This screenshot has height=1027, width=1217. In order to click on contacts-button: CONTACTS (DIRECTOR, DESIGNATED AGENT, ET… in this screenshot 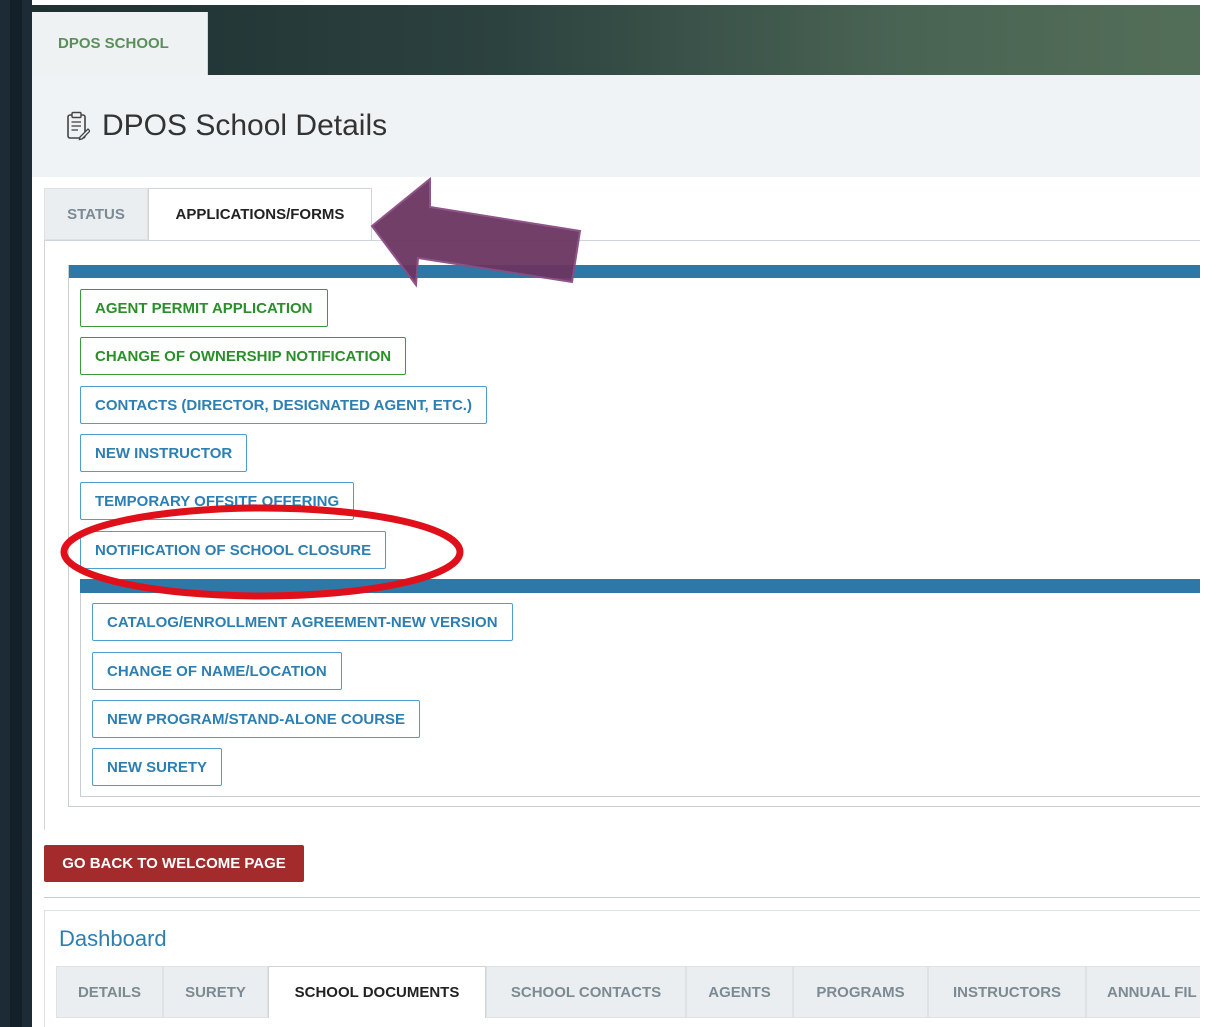, I will do `click(283, 405)`.